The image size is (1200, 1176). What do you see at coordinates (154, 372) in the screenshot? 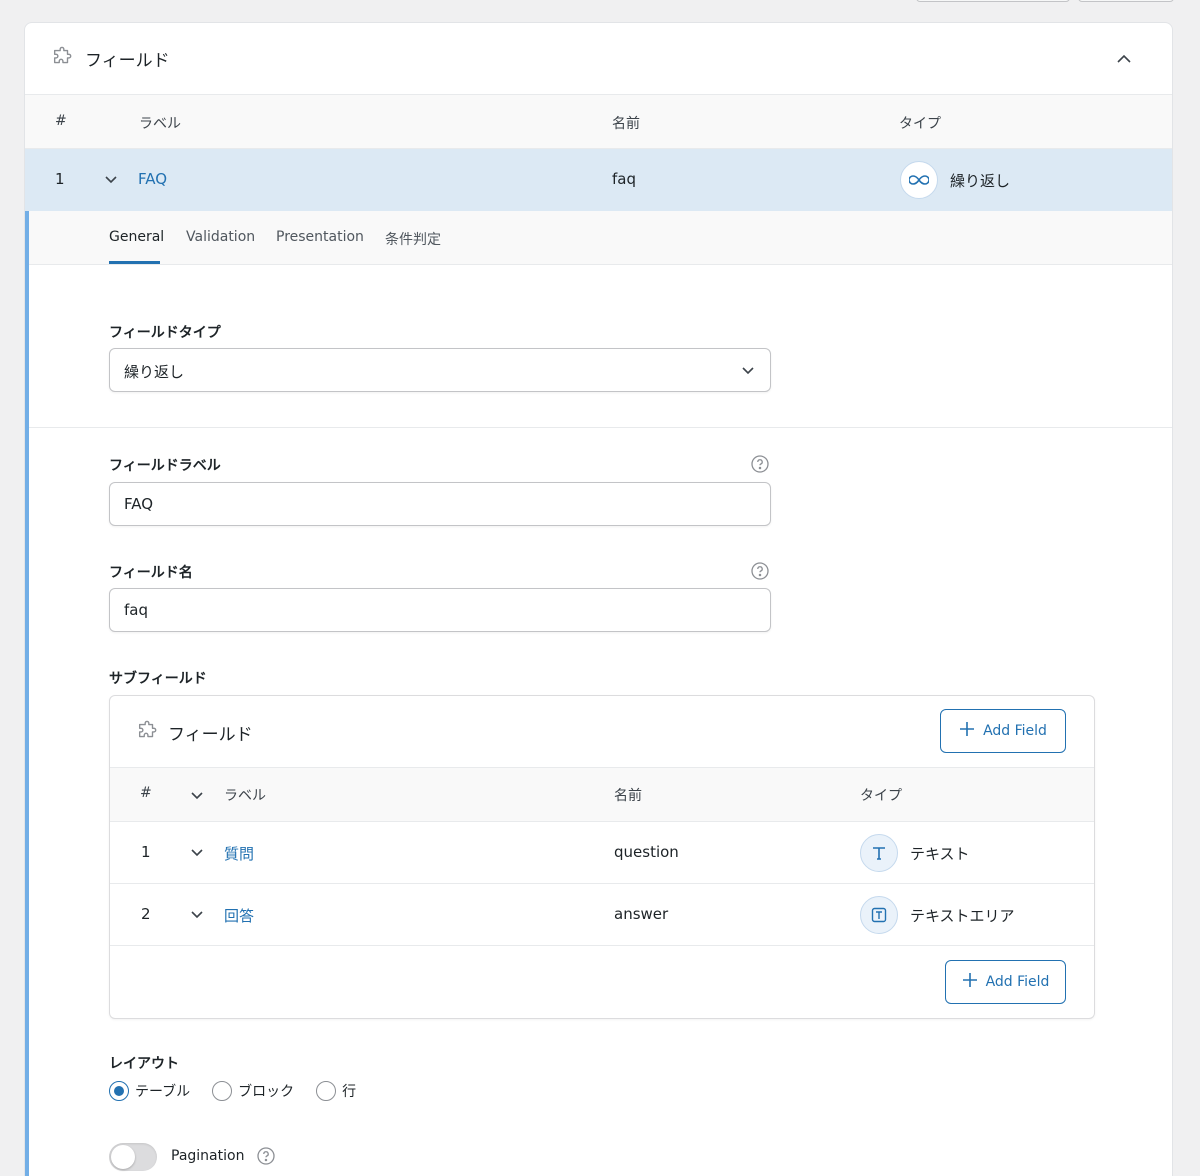
I see `field-type-value: 繰り返し` at bounding box center [154, 372].